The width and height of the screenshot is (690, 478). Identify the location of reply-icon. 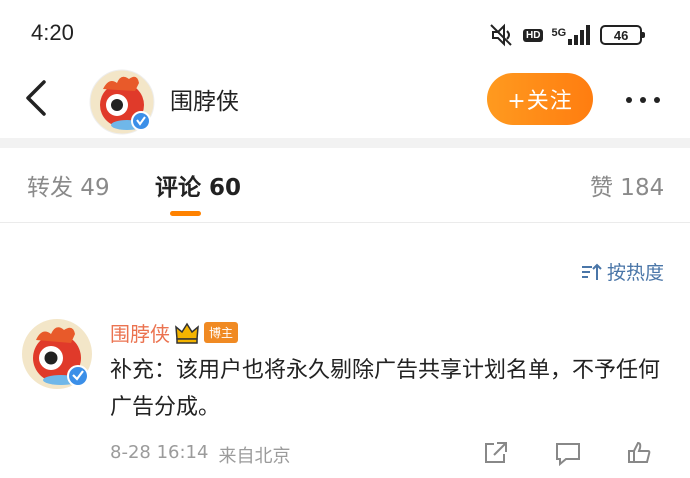
(568, 453).